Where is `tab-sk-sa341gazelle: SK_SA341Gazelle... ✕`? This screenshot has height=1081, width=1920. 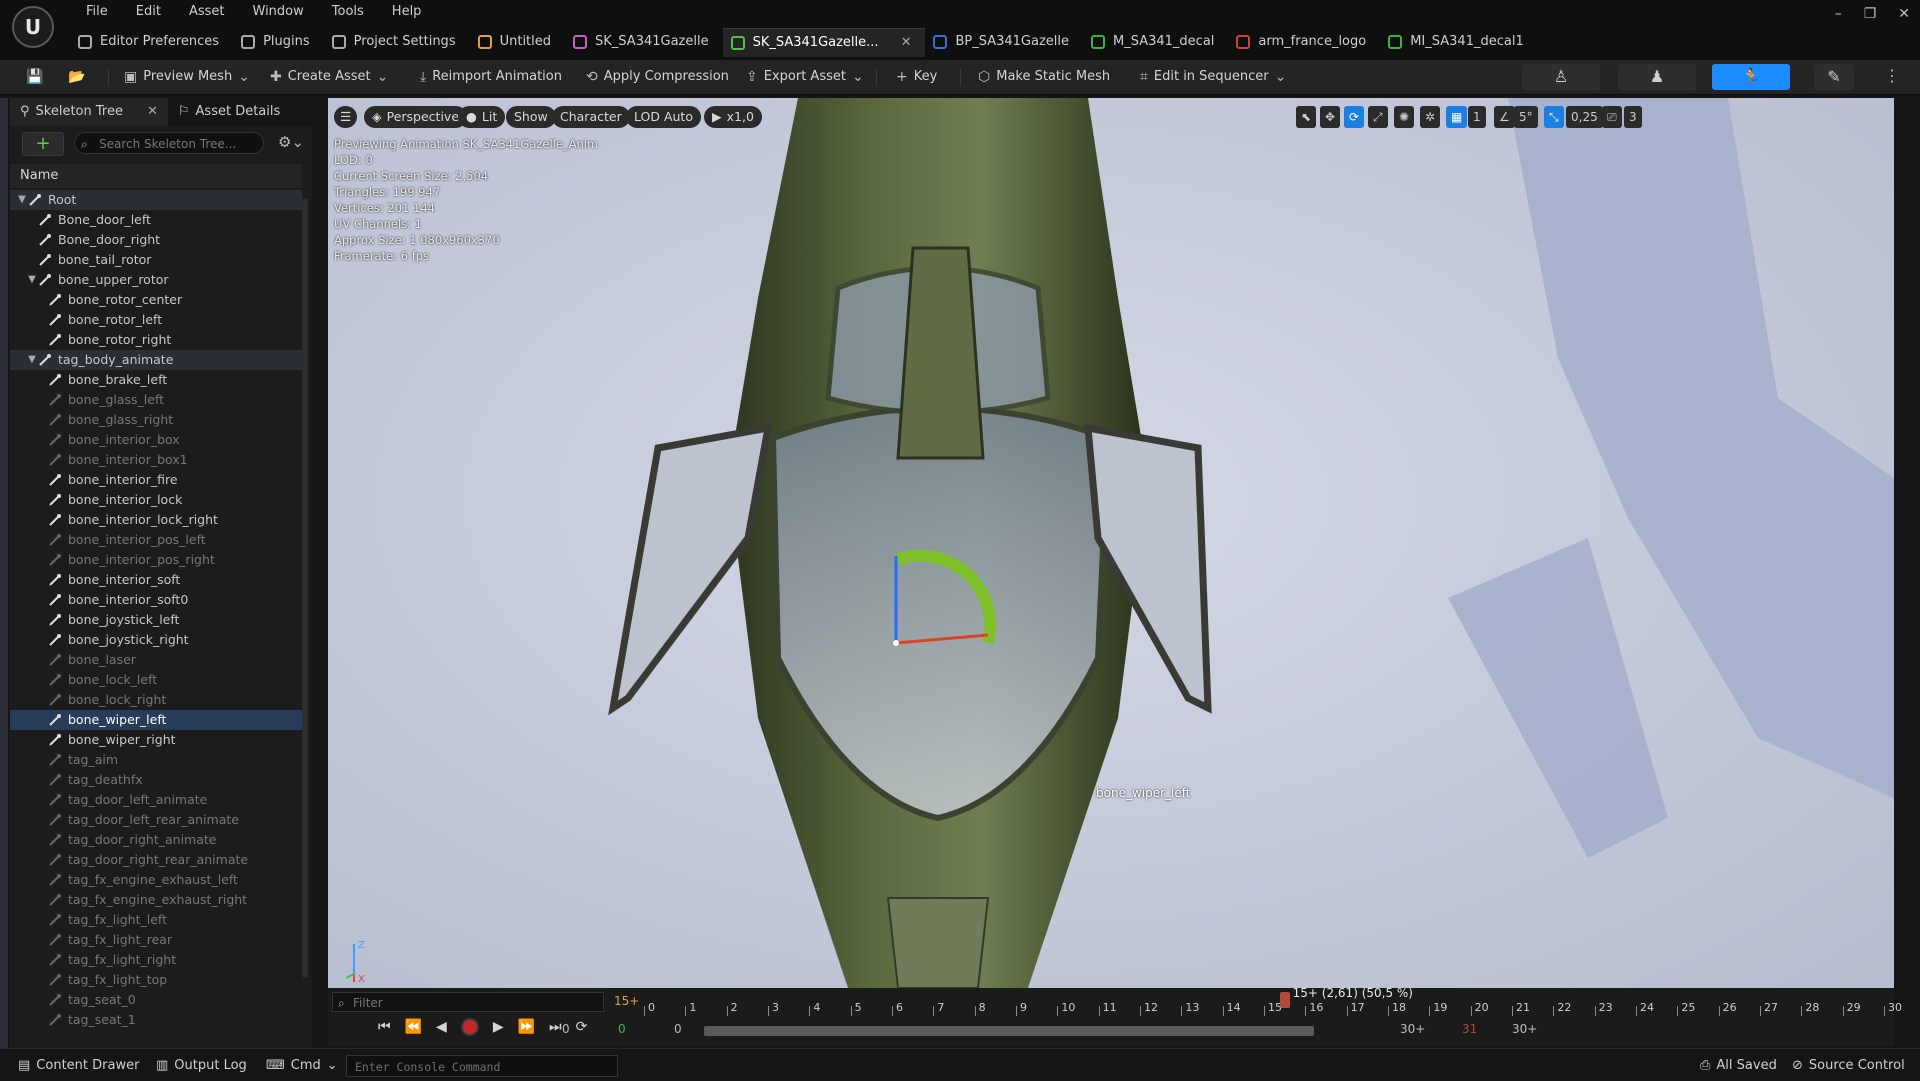
tab-sk-sa341gazelle: SK_SA341Gazelle... ✕ is located at coordinates (824, 42).